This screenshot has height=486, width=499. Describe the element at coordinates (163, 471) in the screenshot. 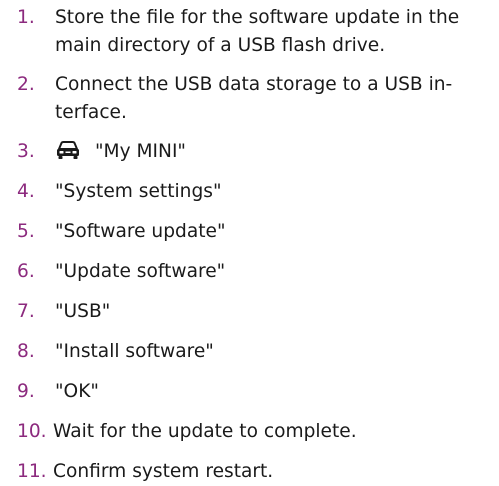

I see `step-text: Confirm system restart.` at that location.